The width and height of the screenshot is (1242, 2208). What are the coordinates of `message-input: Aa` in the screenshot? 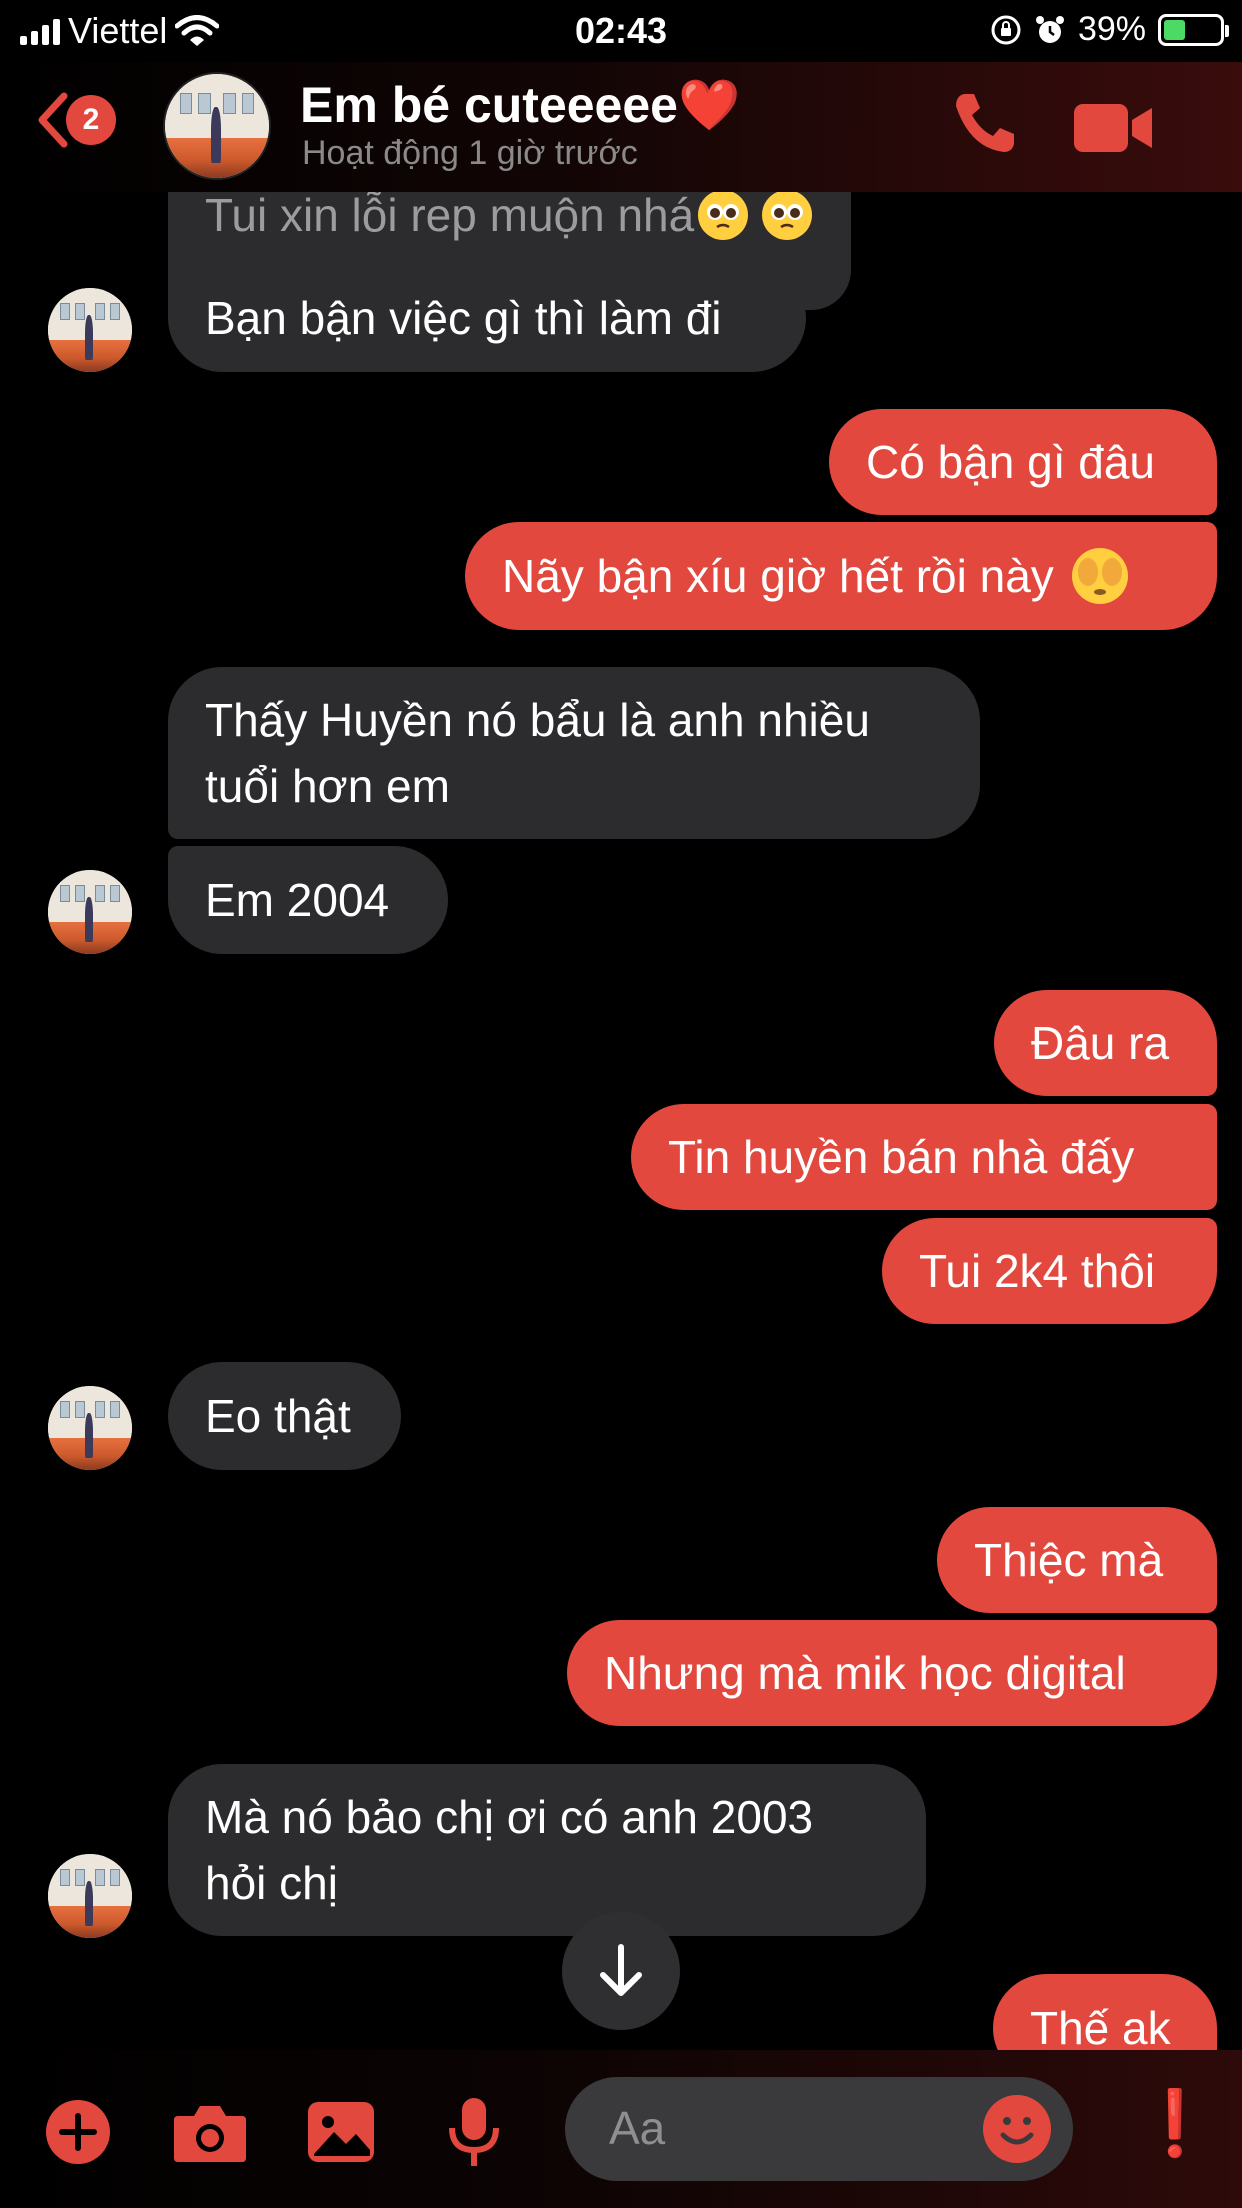 It's located at (819, 2129).